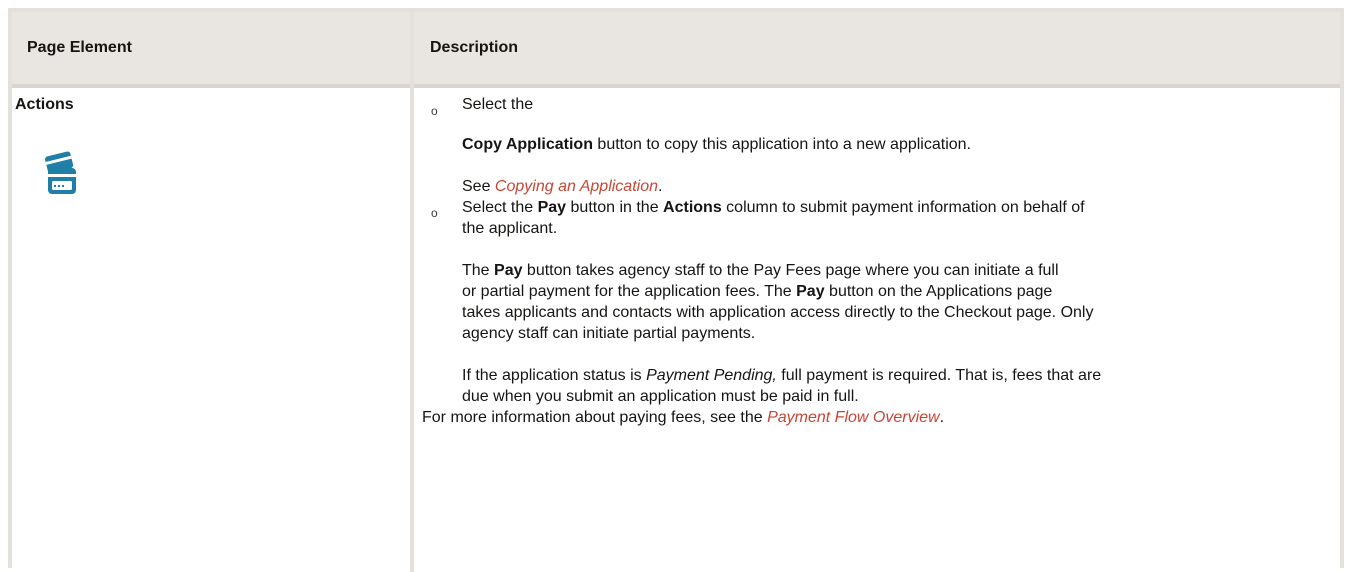 The height and width of the screenshot is (572, 1351). I want to click on payment-flow-overview-link: Payment Flow Overview, so click(853, 417).